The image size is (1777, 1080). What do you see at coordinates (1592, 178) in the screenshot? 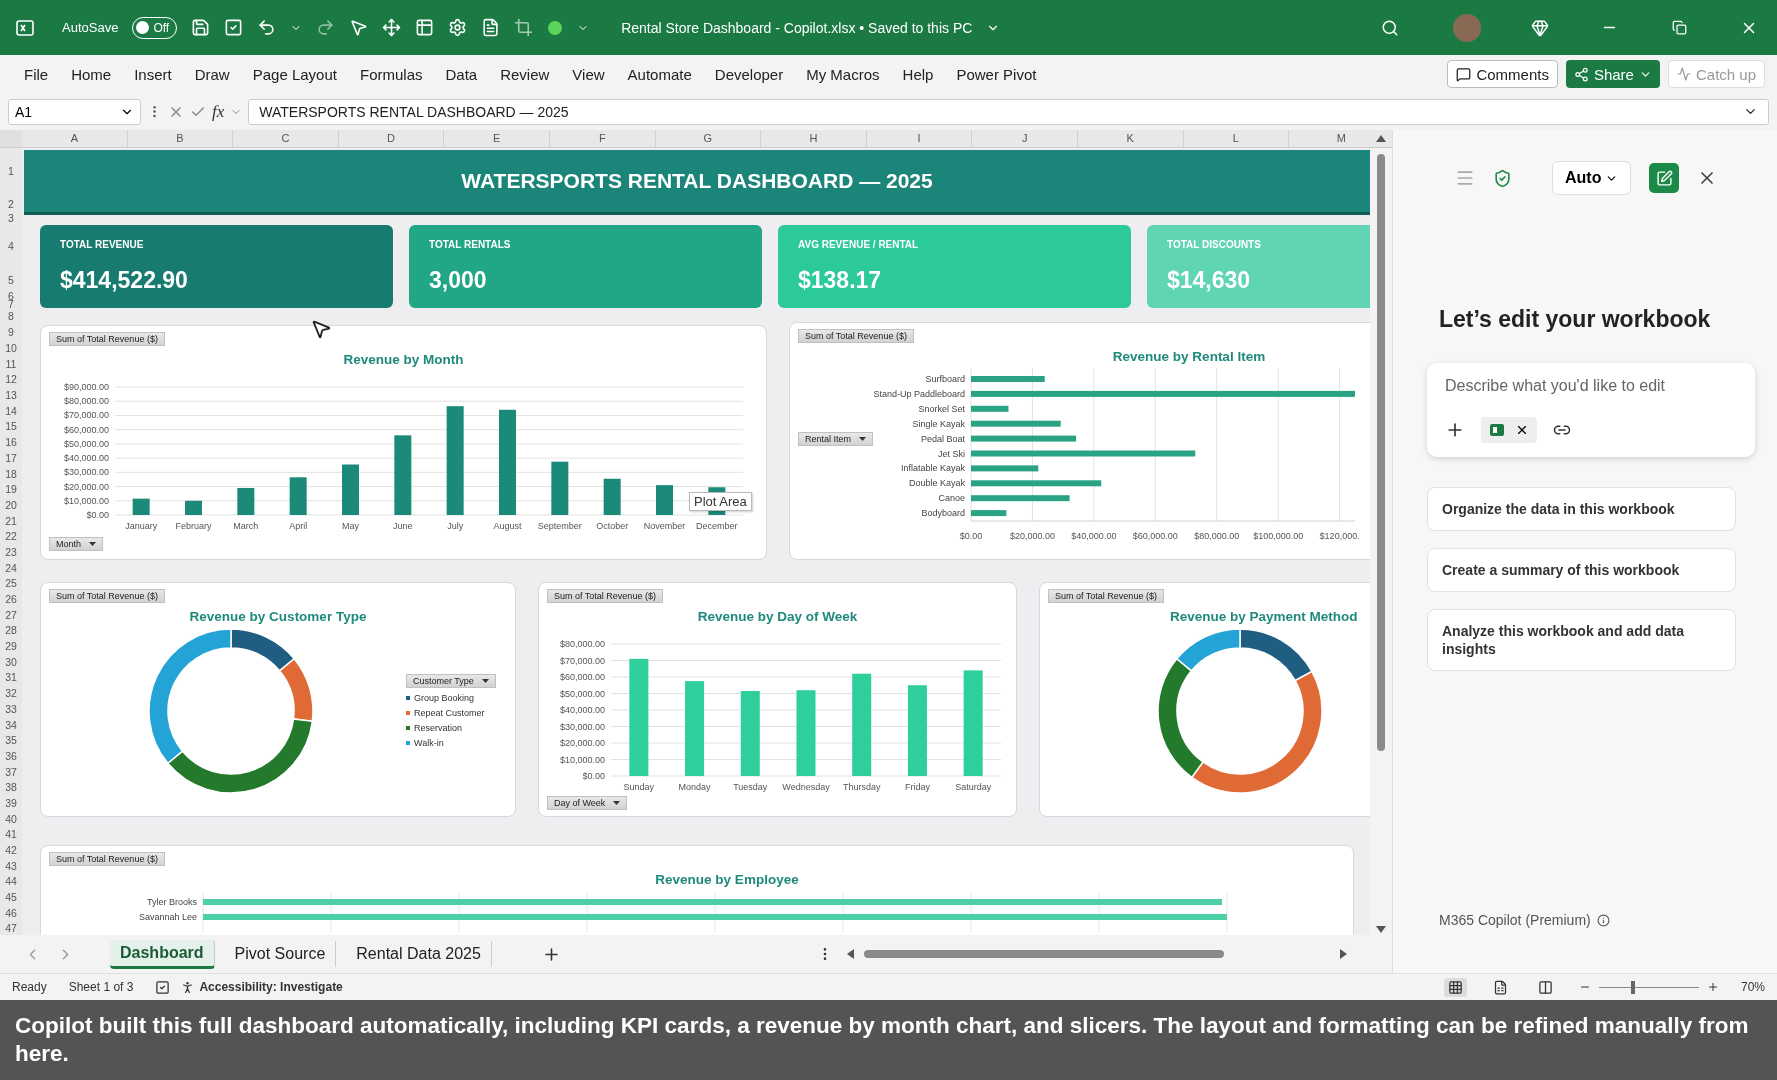
I see `mode-dropdown: Auto` at bounding box center [1592, 178].